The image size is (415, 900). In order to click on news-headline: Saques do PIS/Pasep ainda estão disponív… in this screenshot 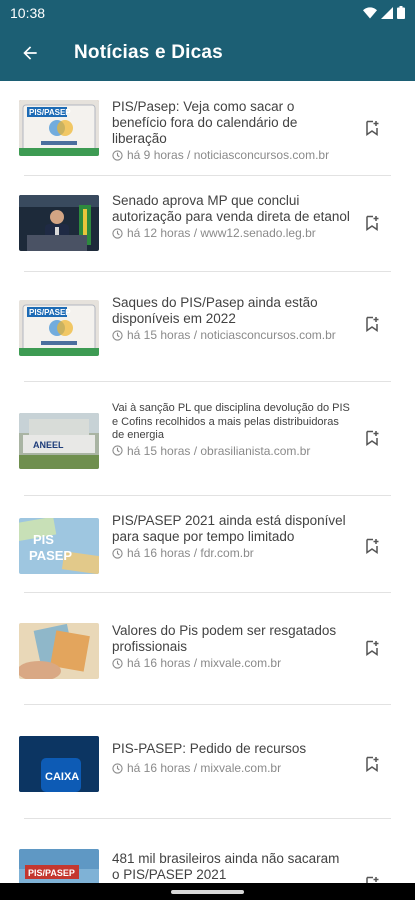, I will do `click(215, 310)`.